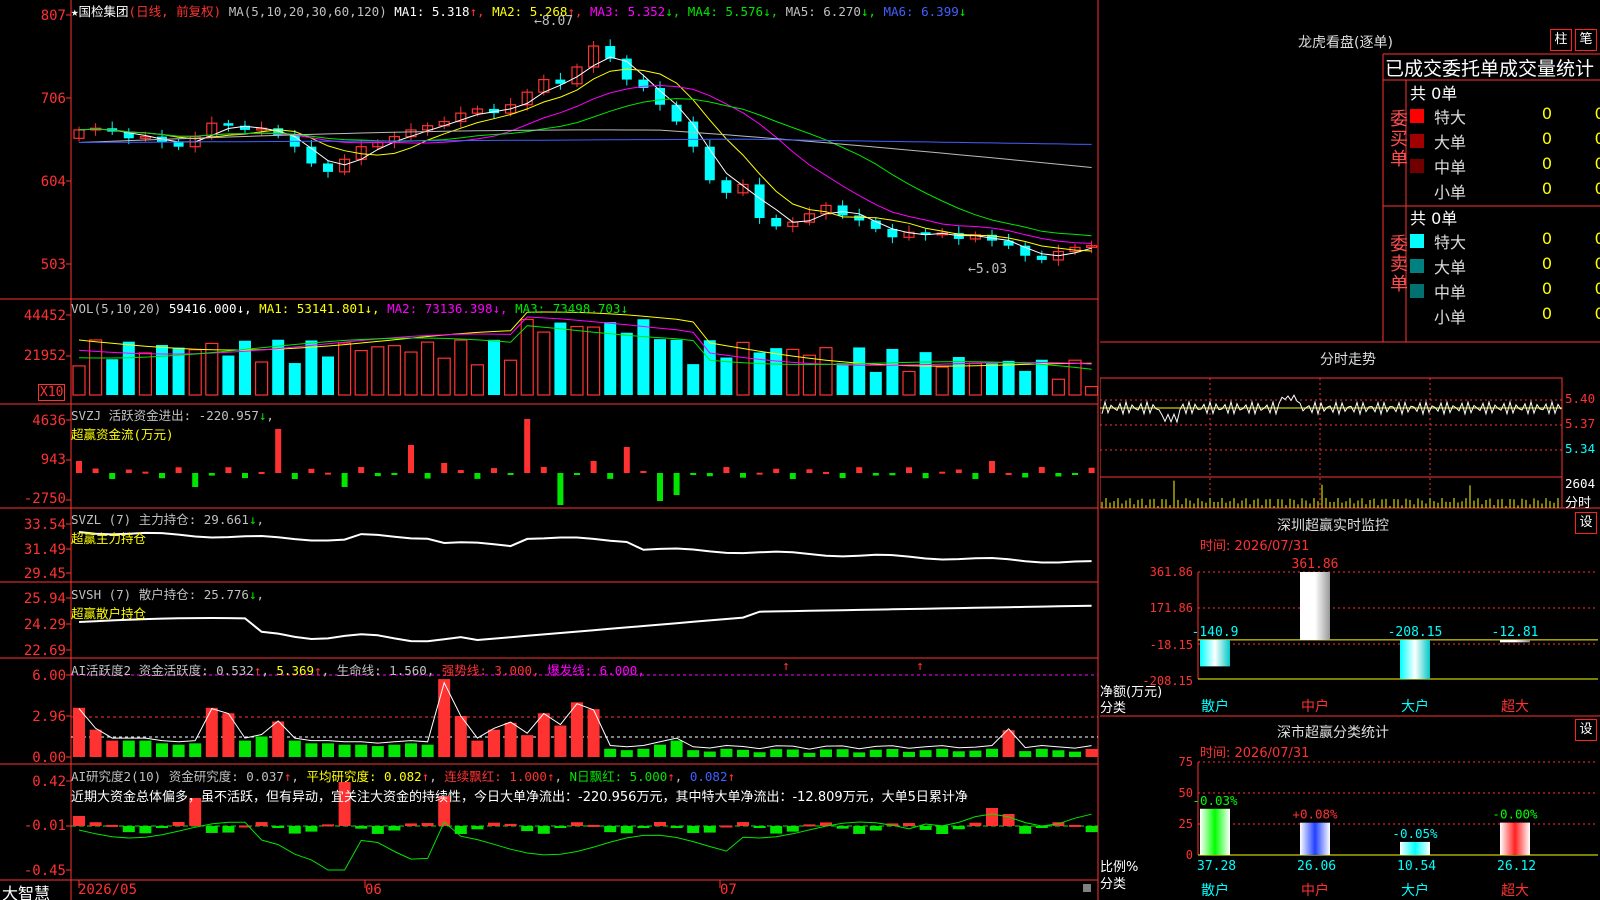 Image resolution: width=1600 pixels, height=900 pixels. What do you see at coordinates (75, 11) in the screenshot?
I see `star-icon: ★` at bounding box center [75, 11].